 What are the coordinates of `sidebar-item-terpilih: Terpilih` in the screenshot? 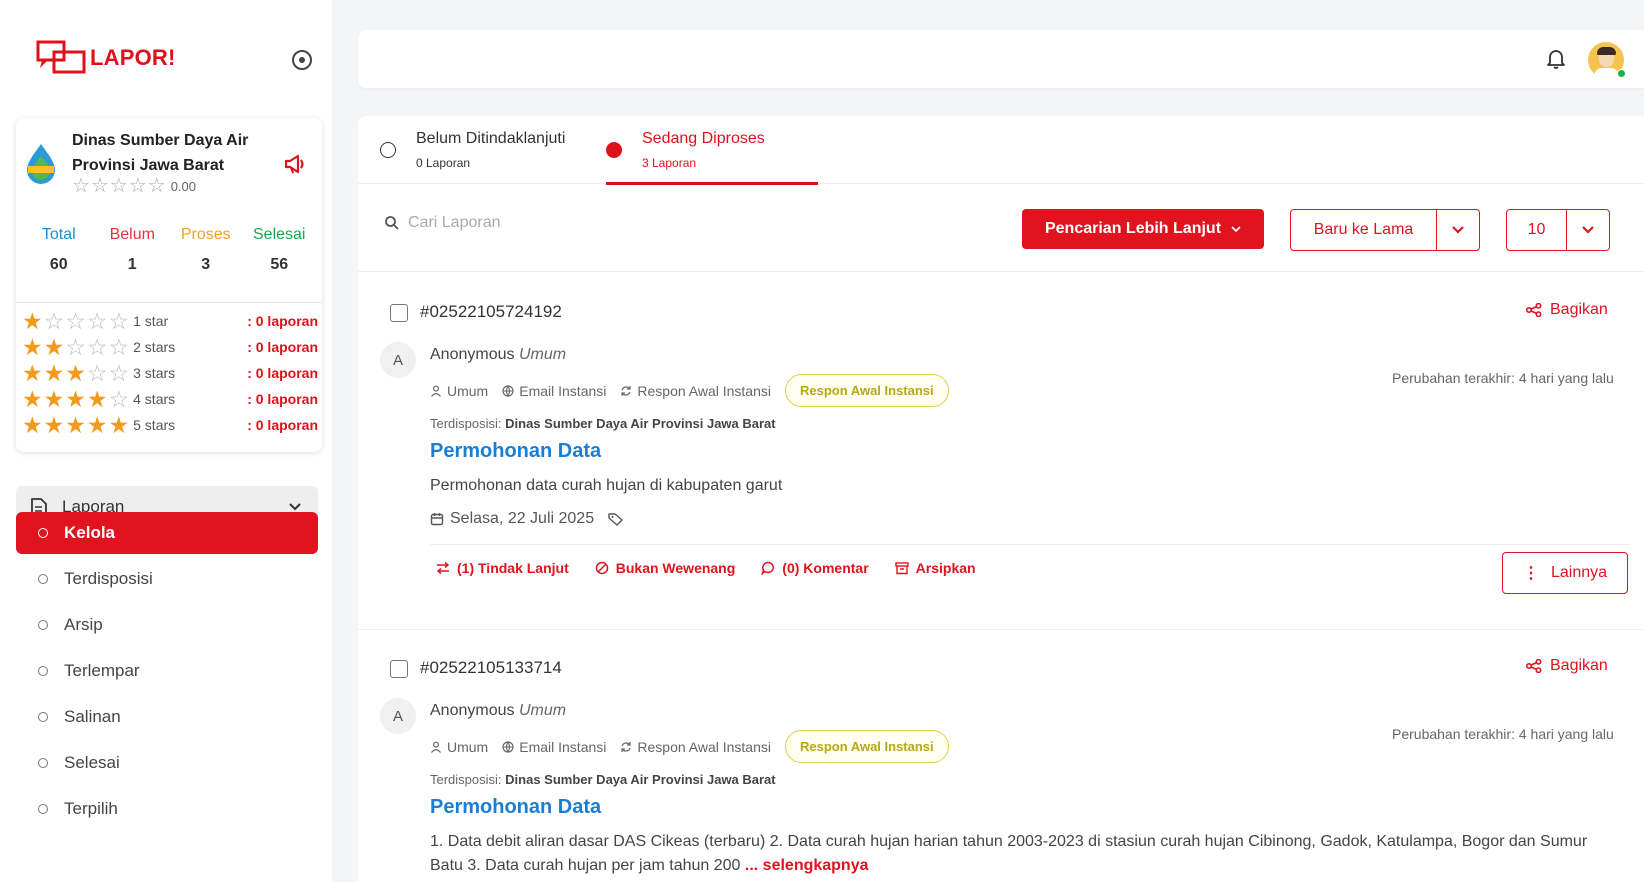 It's located at (167, 809).